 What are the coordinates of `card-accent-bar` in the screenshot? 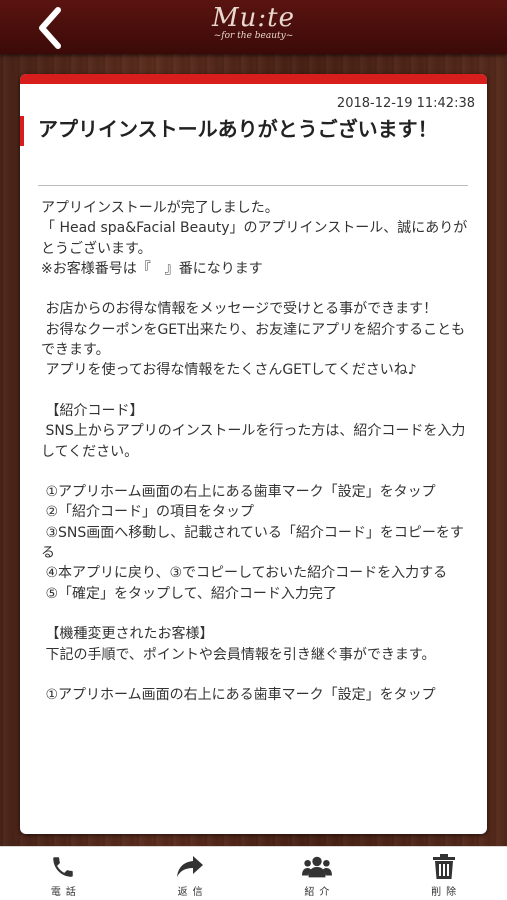 It's located at (253, 79).